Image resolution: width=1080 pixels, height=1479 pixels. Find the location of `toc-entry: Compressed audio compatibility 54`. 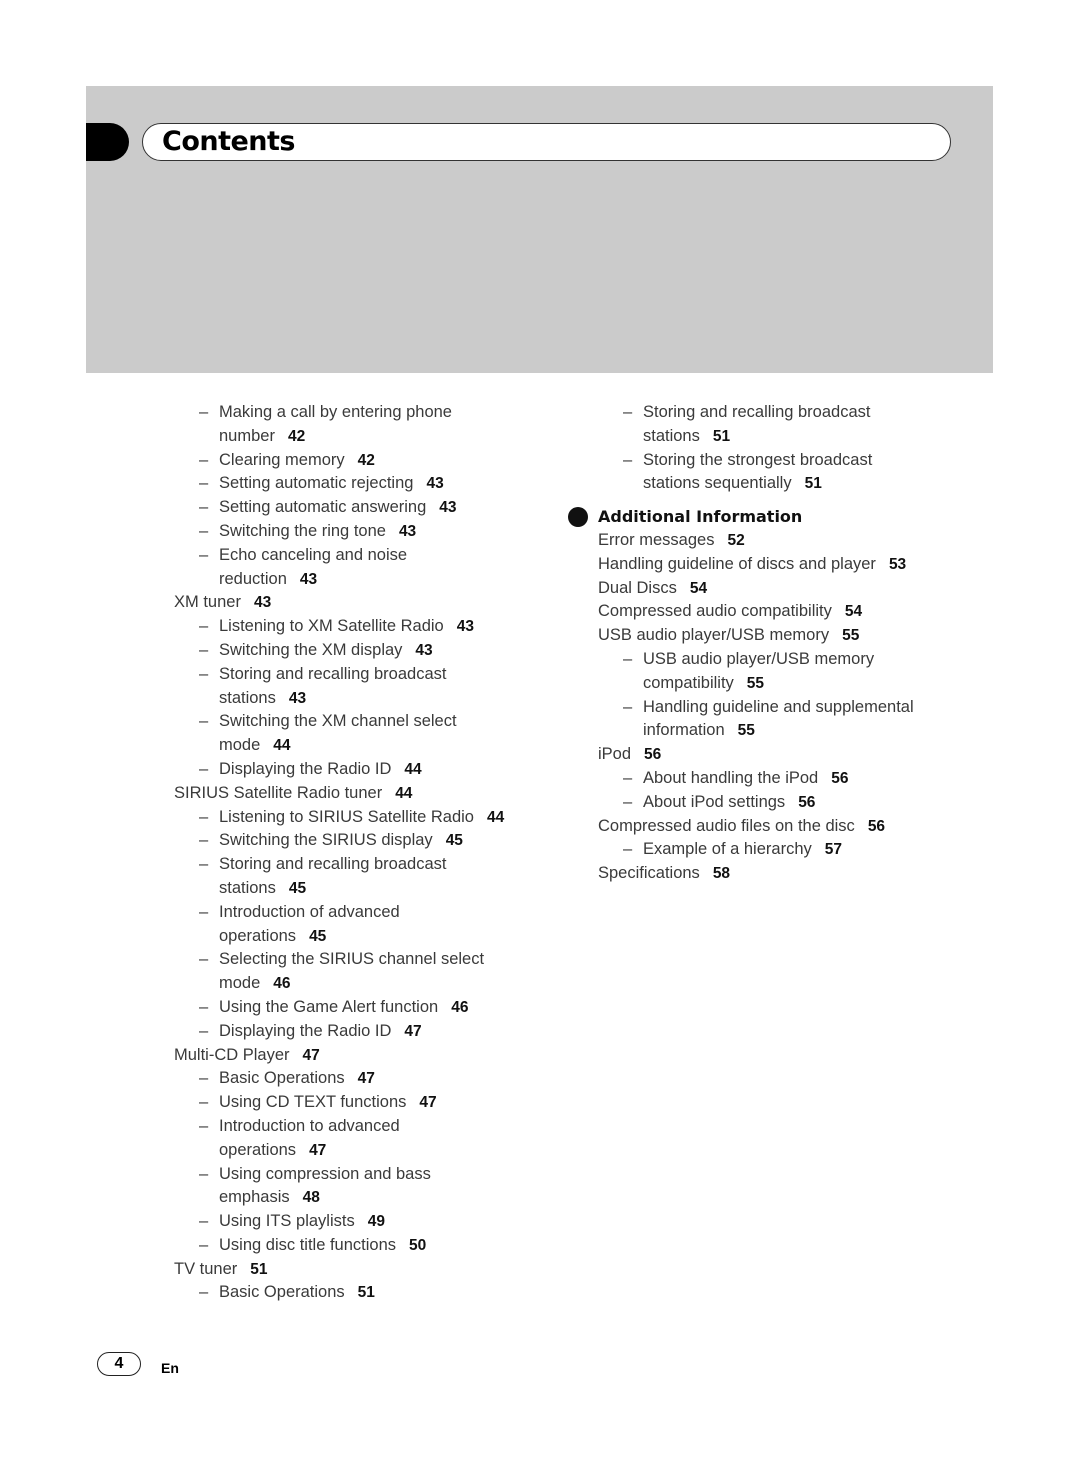

toc-entry: Compressed audio compatibility 54 is located at coordinates (788, 612).